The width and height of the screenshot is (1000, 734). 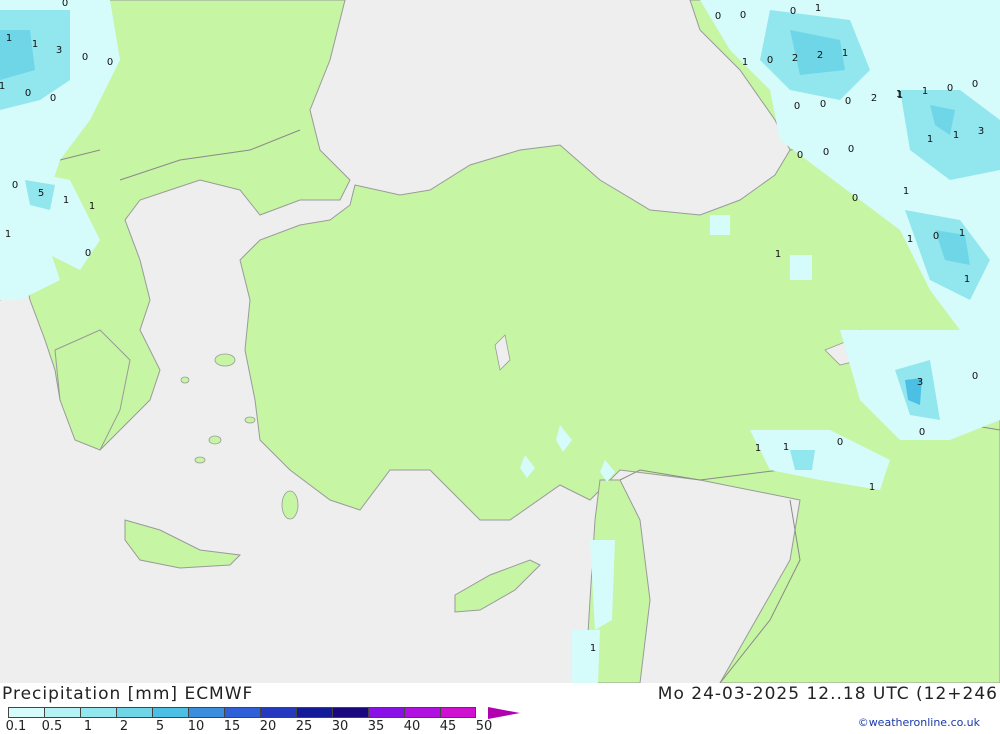 I want to click on scale-tick-label: 2, so click(x=124, y=726).